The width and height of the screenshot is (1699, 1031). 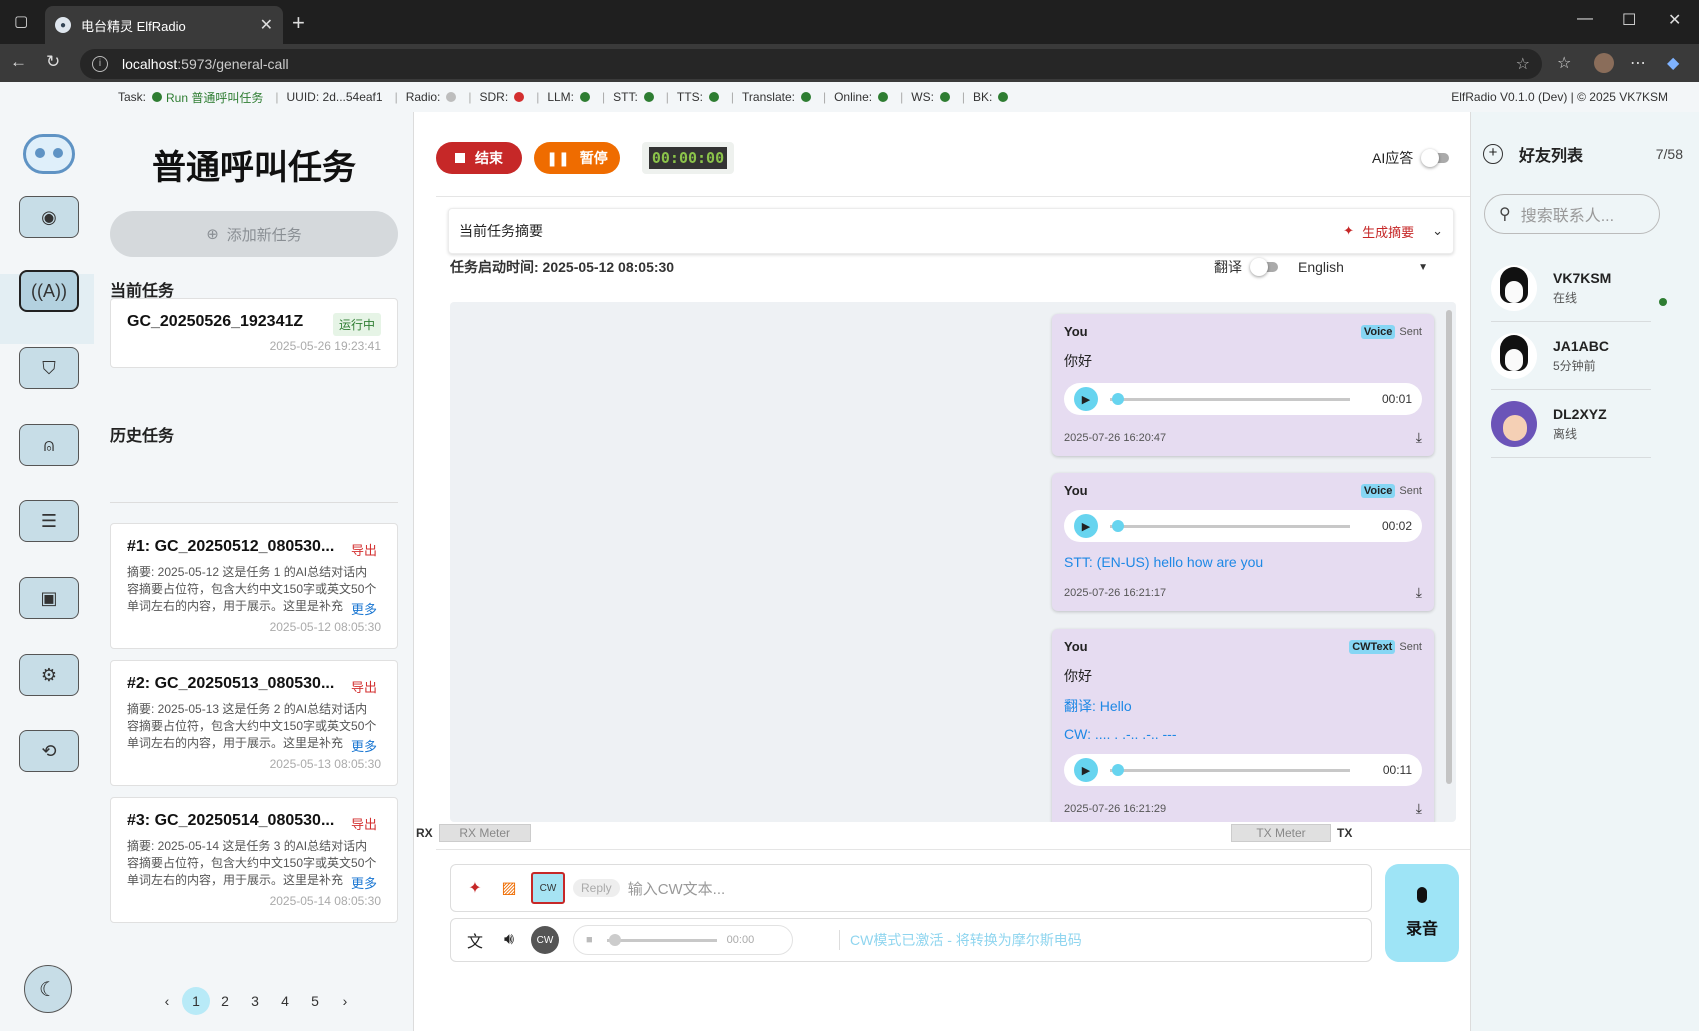 I want to click on nav-security-button: ⛉, so click(x=49, y=368).